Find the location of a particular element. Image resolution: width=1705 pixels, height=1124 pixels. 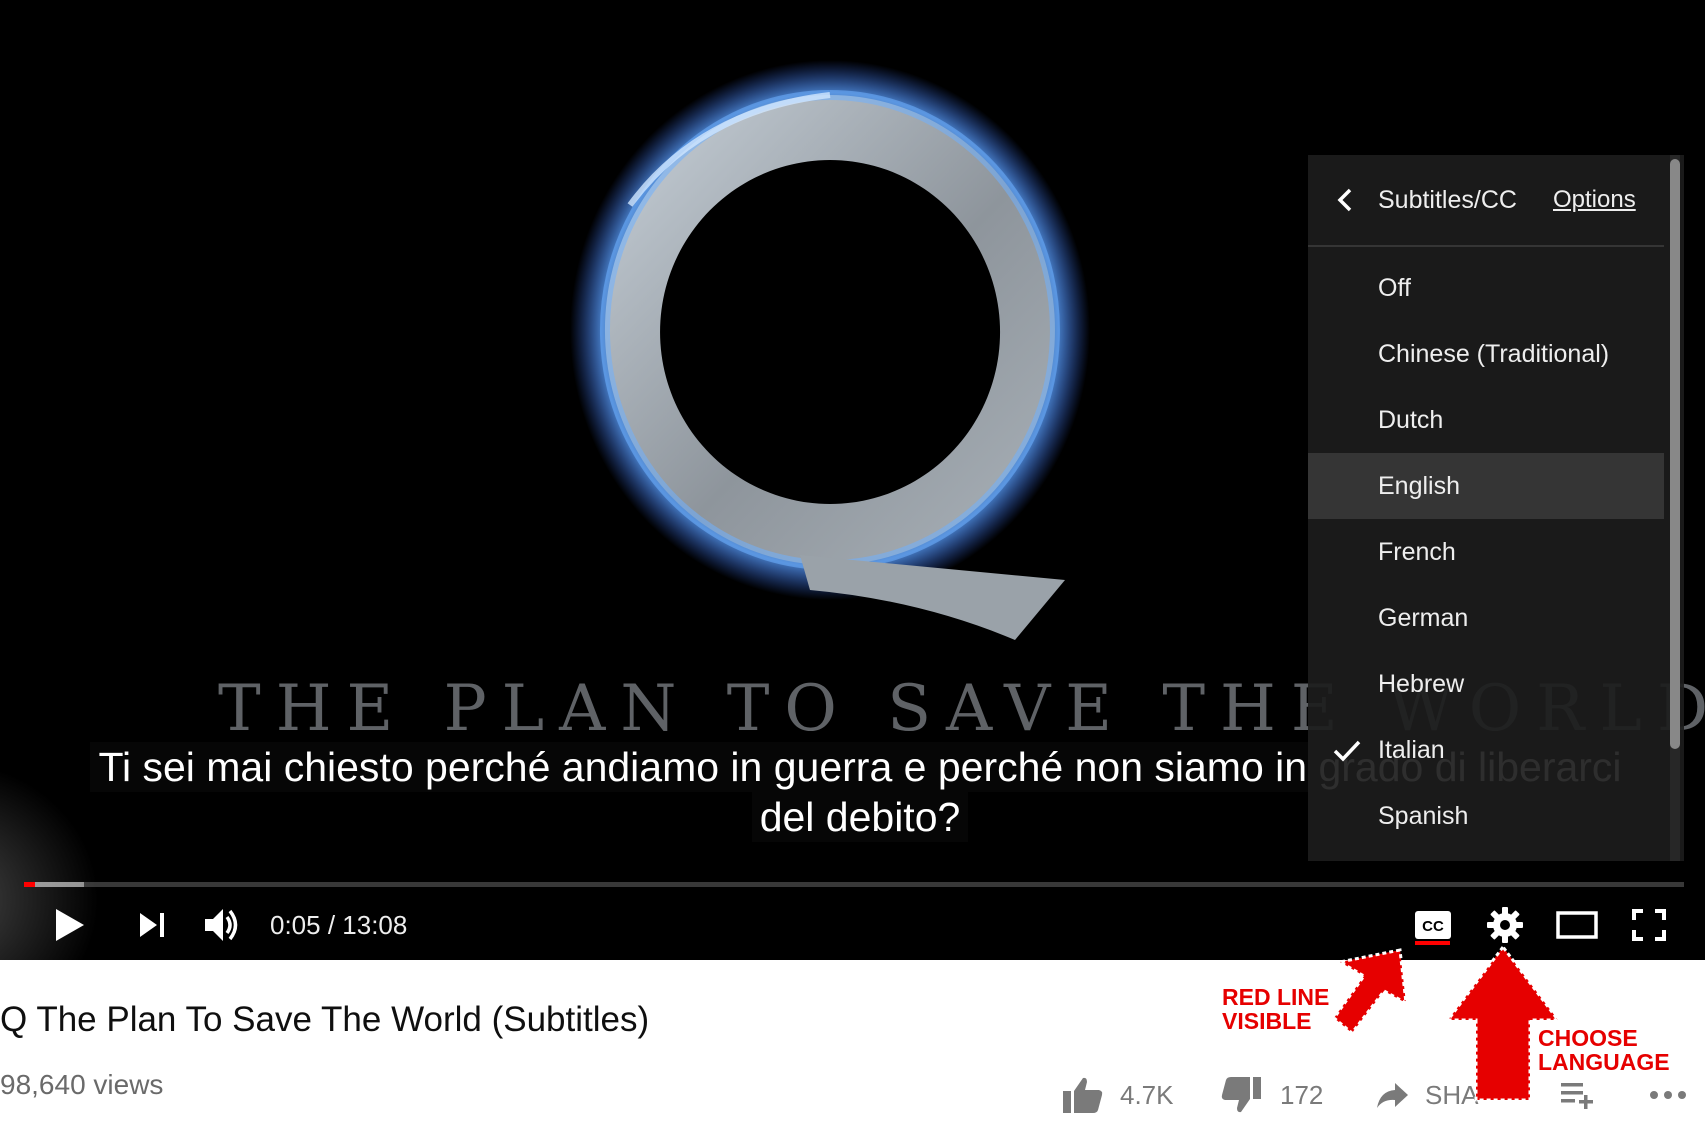

annotation-text-line: VISIBLE is located at coordinates (1267, 1021).